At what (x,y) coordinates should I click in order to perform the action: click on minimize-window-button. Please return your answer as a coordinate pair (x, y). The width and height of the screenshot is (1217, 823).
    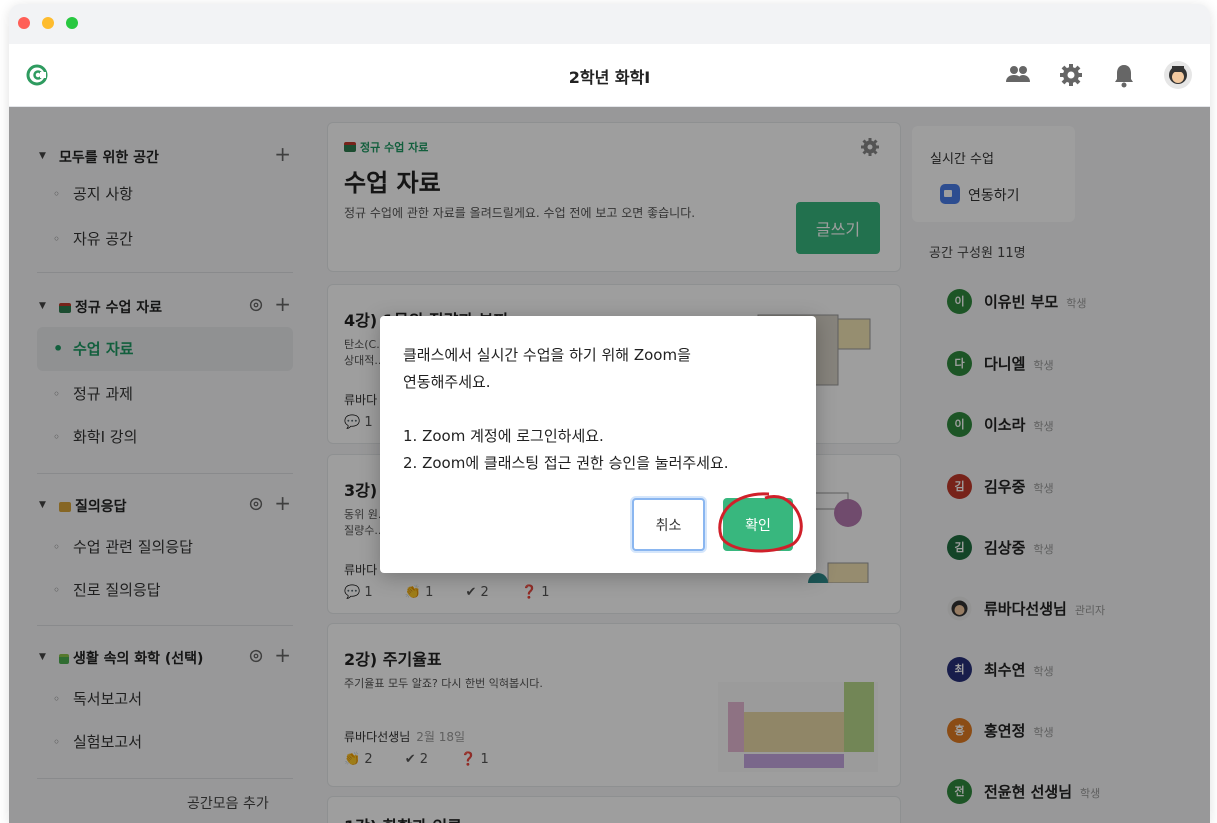
    Looking at the image, I should click on (48, 23).